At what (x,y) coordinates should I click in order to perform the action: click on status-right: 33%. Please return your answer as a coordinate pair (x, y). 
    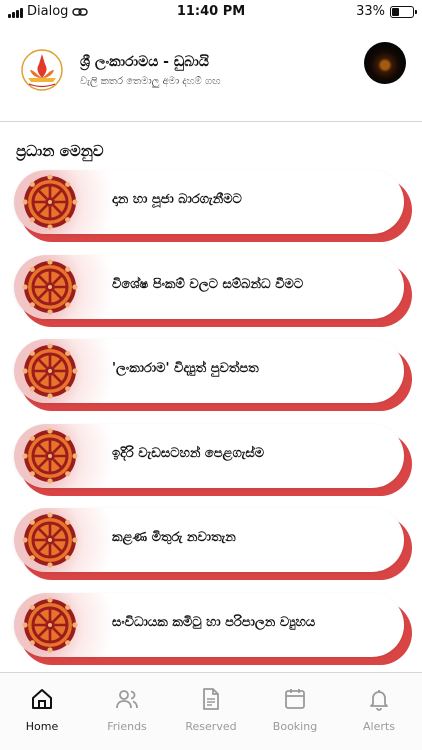
    Looking at the image, I should click on (386, 11).